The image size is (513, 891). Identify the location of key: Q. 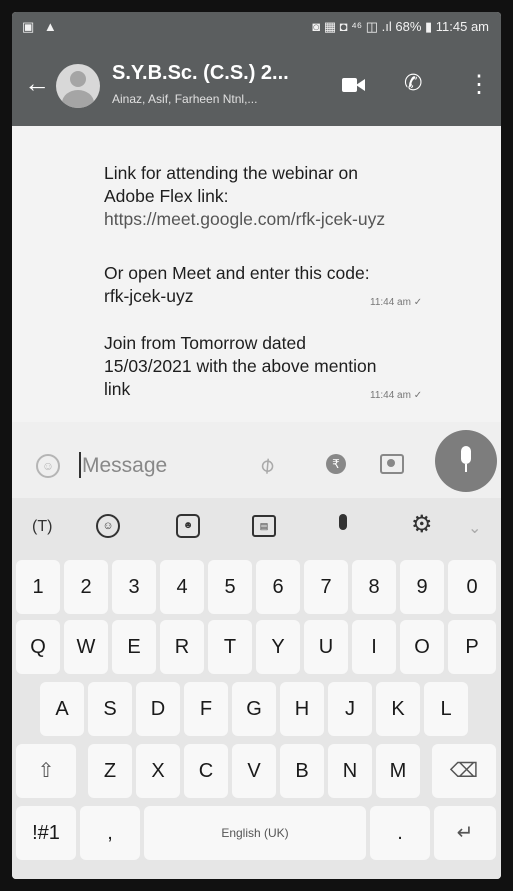
(38, 647).